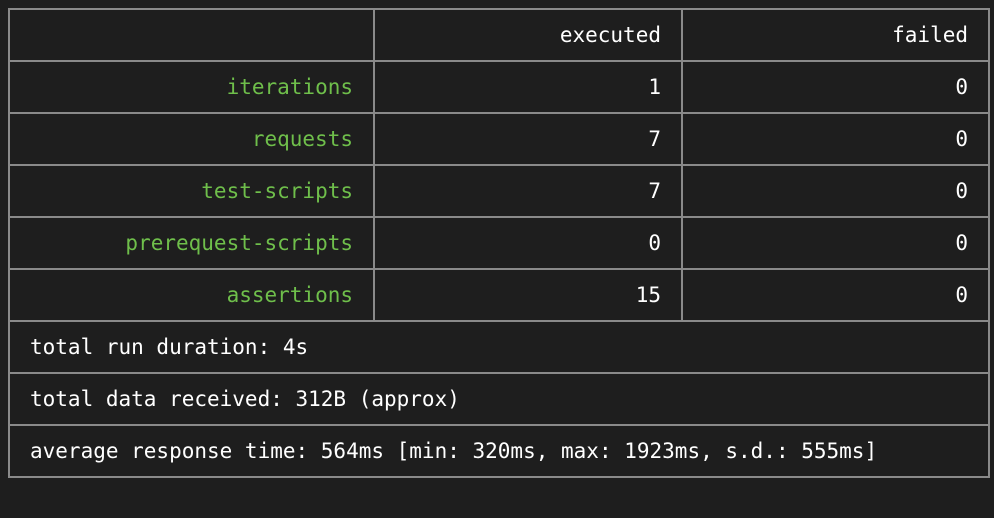 Image resolution: width=994 pixels, height=518 pixels. I want to click on table-row-iterations: iterations 1 0, so click(499, 87).